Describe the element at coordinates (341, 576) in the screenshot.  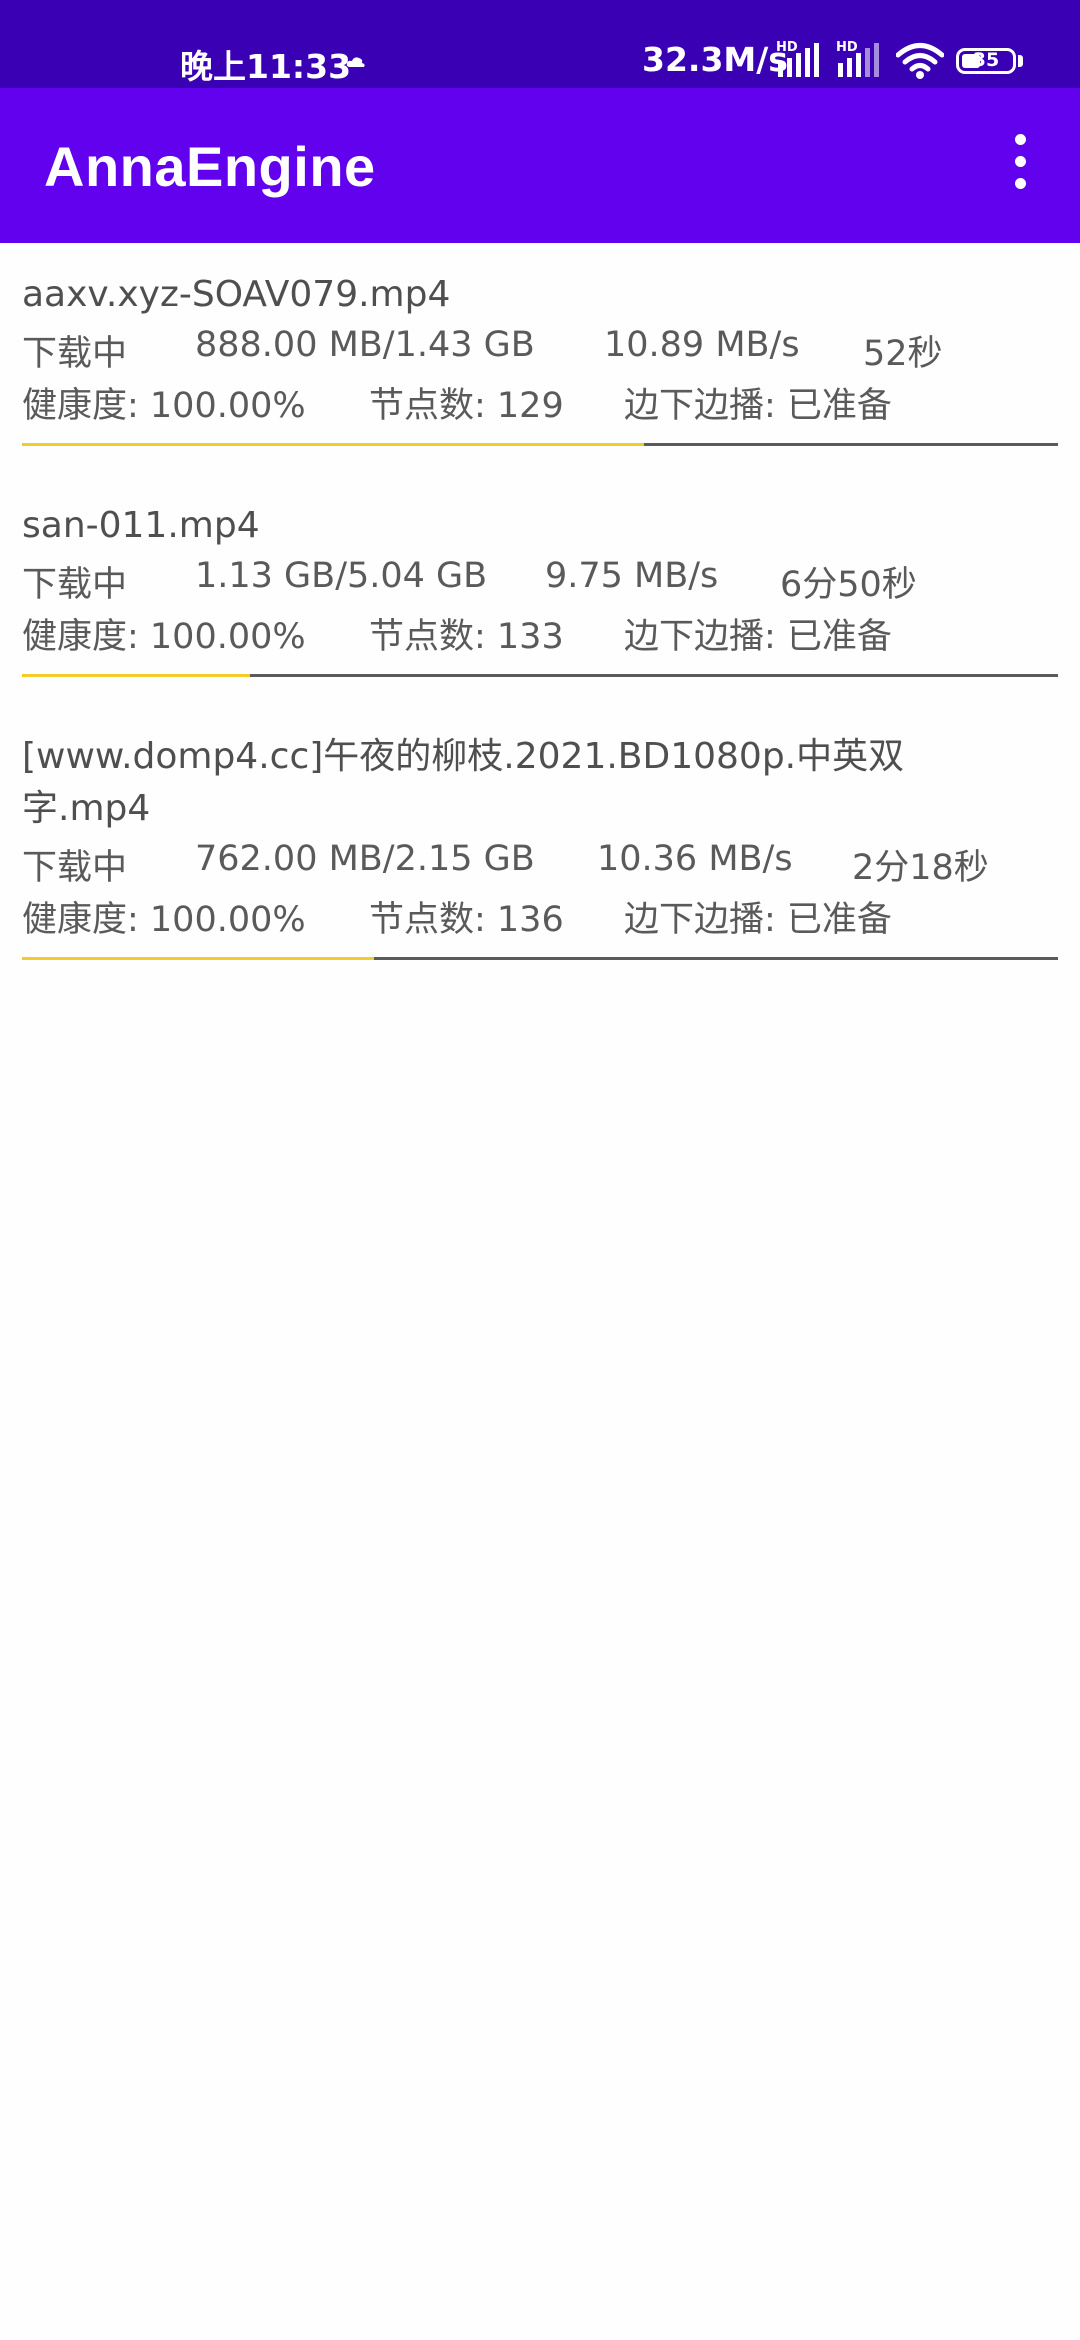
I see `download-size: 1.13 GB/5.04 GB` at that location.